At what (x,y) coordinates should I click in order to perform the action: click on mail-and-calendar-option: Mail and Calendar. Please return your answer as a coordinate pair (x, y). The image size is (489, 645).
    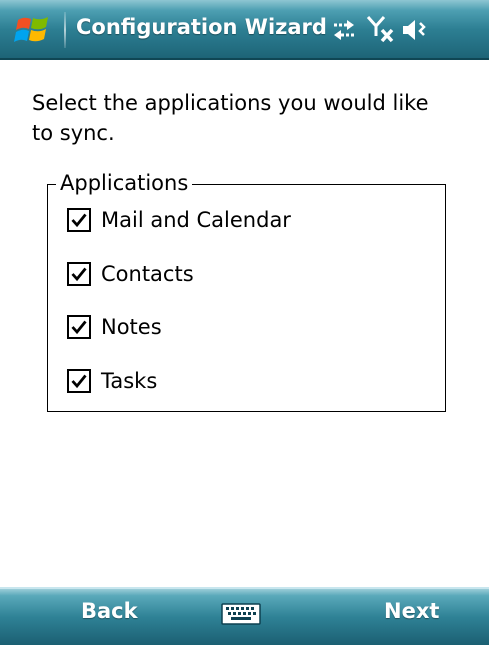
    Looking at the image, I should click on (179, 220).